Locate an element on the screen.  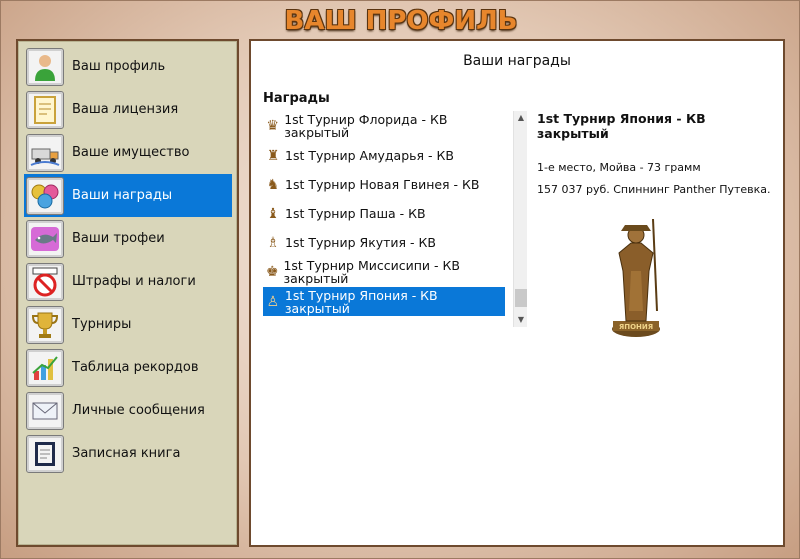
list-item: ♛ 1st Турнир Флорида - КВ закрытый is located at coordinates (384, 125).